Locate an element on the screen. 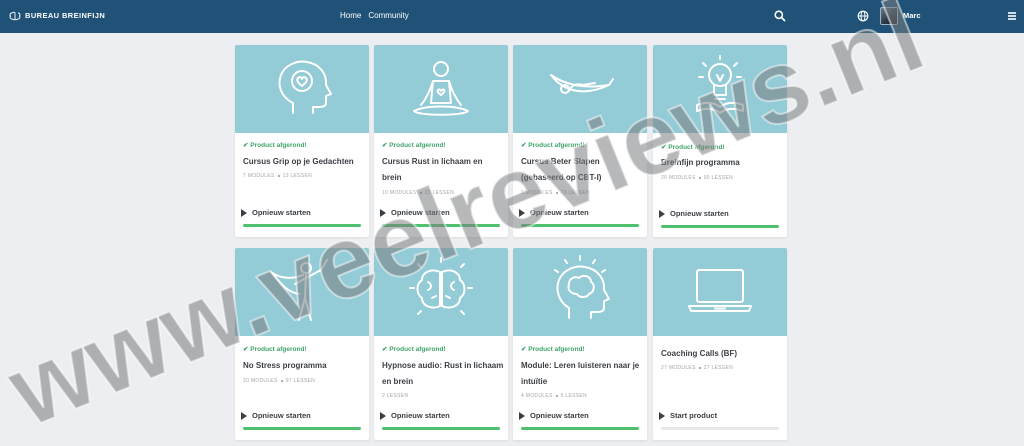 This screenshot has width=1024, height=446. brain-logo-icon is located at coordinates (15, 16).